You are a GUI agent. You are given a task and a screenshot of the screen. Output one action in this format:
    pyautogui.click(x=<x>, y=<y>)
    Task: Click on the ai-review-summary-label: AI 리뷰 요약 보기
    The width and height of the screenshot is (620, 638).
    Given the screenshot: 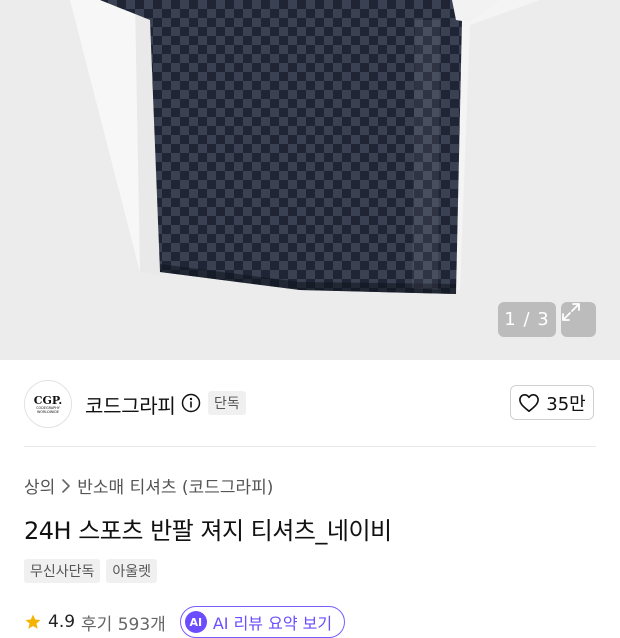 What is the action you would take?
    pyautogui.click(x=272, y=623)
    